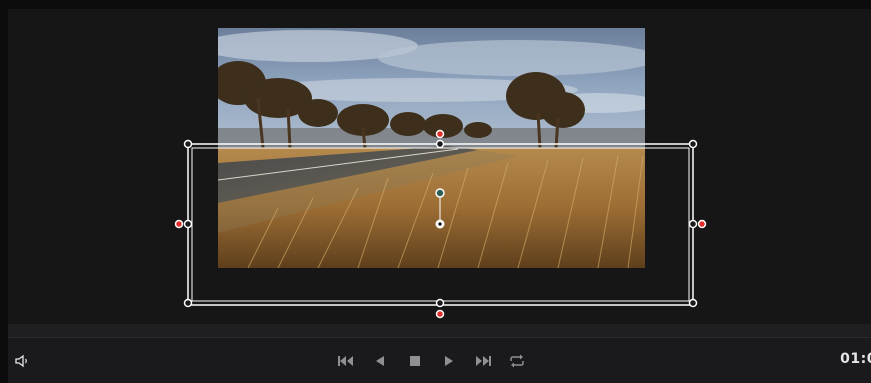 The width and height of the screenshot is (871, 383). I want to click on play-reverse-icon, so click(380, 360).